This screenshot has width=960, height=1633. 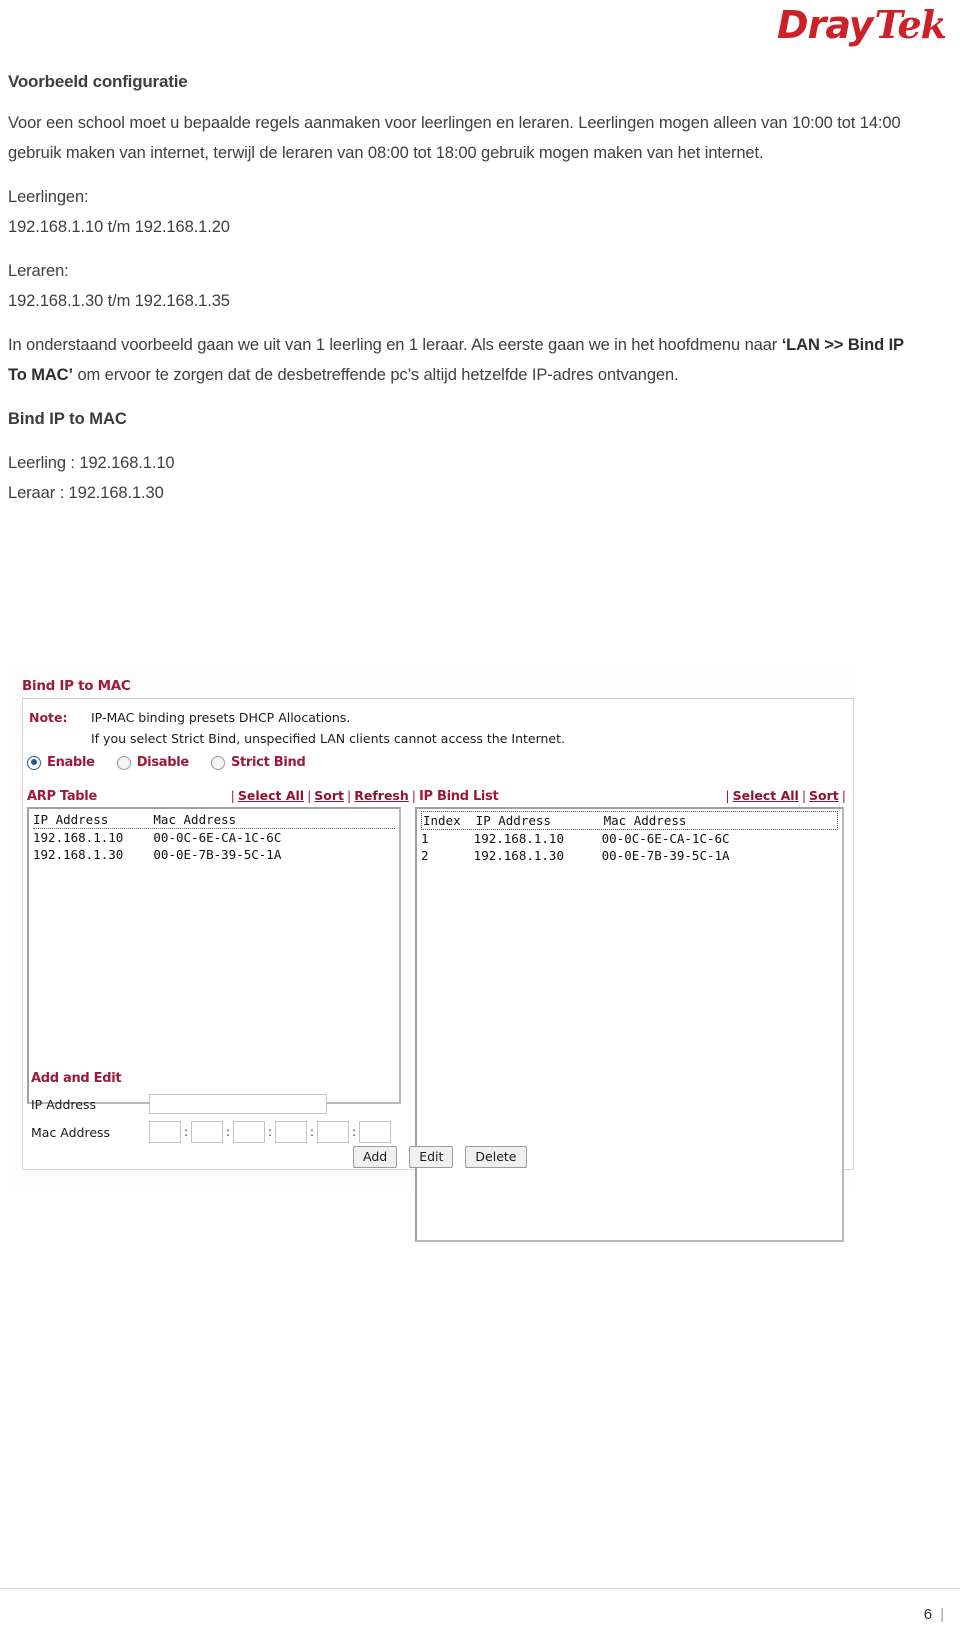 What do you see at coordinates (431, 1157) in the screenshot?
I see `edit-button: Edit` at bounding box center [431, 1157].